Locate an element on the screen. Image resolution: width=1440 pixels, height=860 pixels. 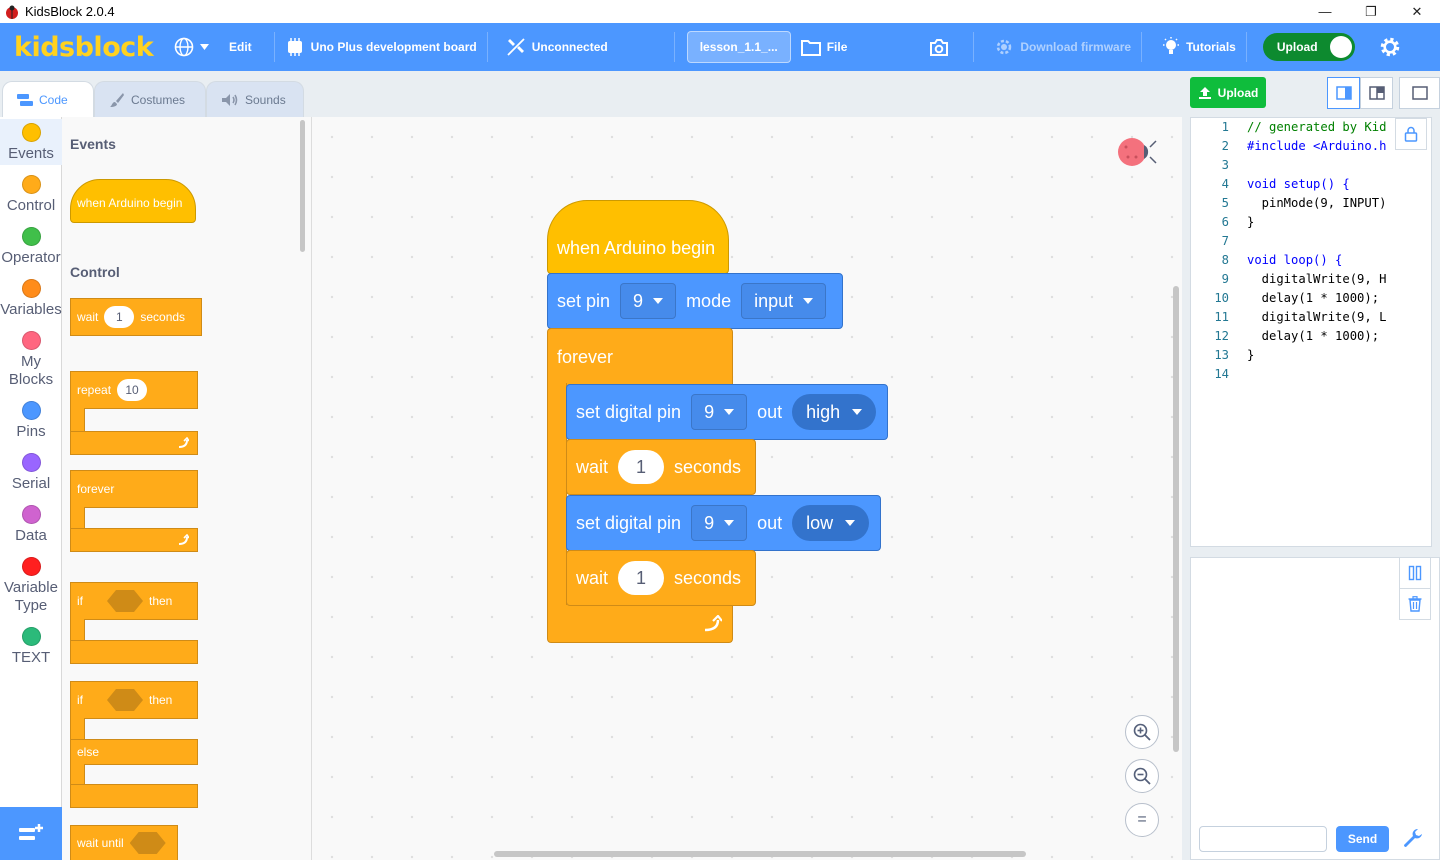
upload-mode-toggle: Upload is located at coordinates (1308, 47).